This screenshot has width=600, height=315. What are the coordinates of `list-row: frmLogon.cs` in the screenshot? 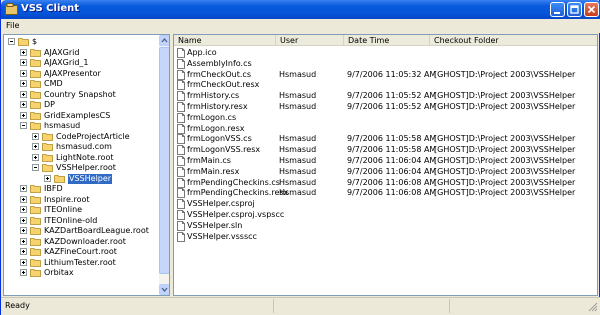 It's located at (385, 117).